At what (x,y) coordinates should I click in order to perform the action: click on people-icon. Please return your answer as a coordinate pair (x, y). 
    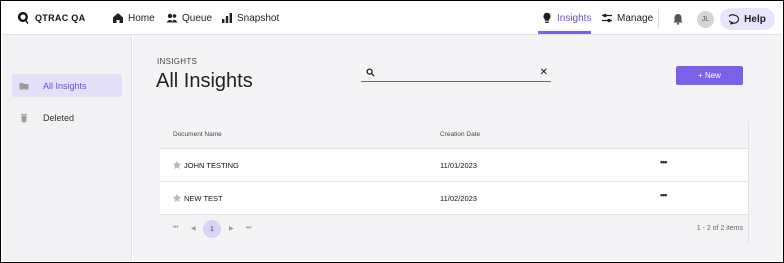
    Looking at the image, I should click on (172, 18).